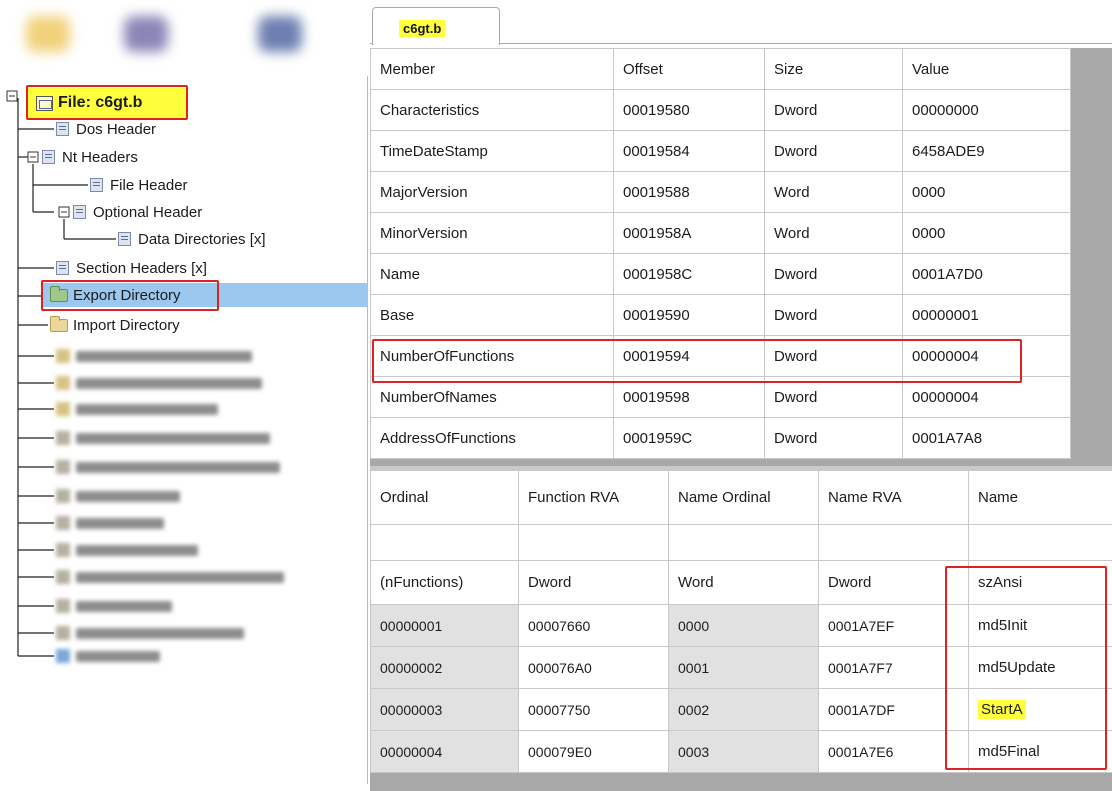  What do you see at coordinates (444, 751) in the screenshot?
I see `ordinal-cell: 00000004` at bounding box center [444, 751].